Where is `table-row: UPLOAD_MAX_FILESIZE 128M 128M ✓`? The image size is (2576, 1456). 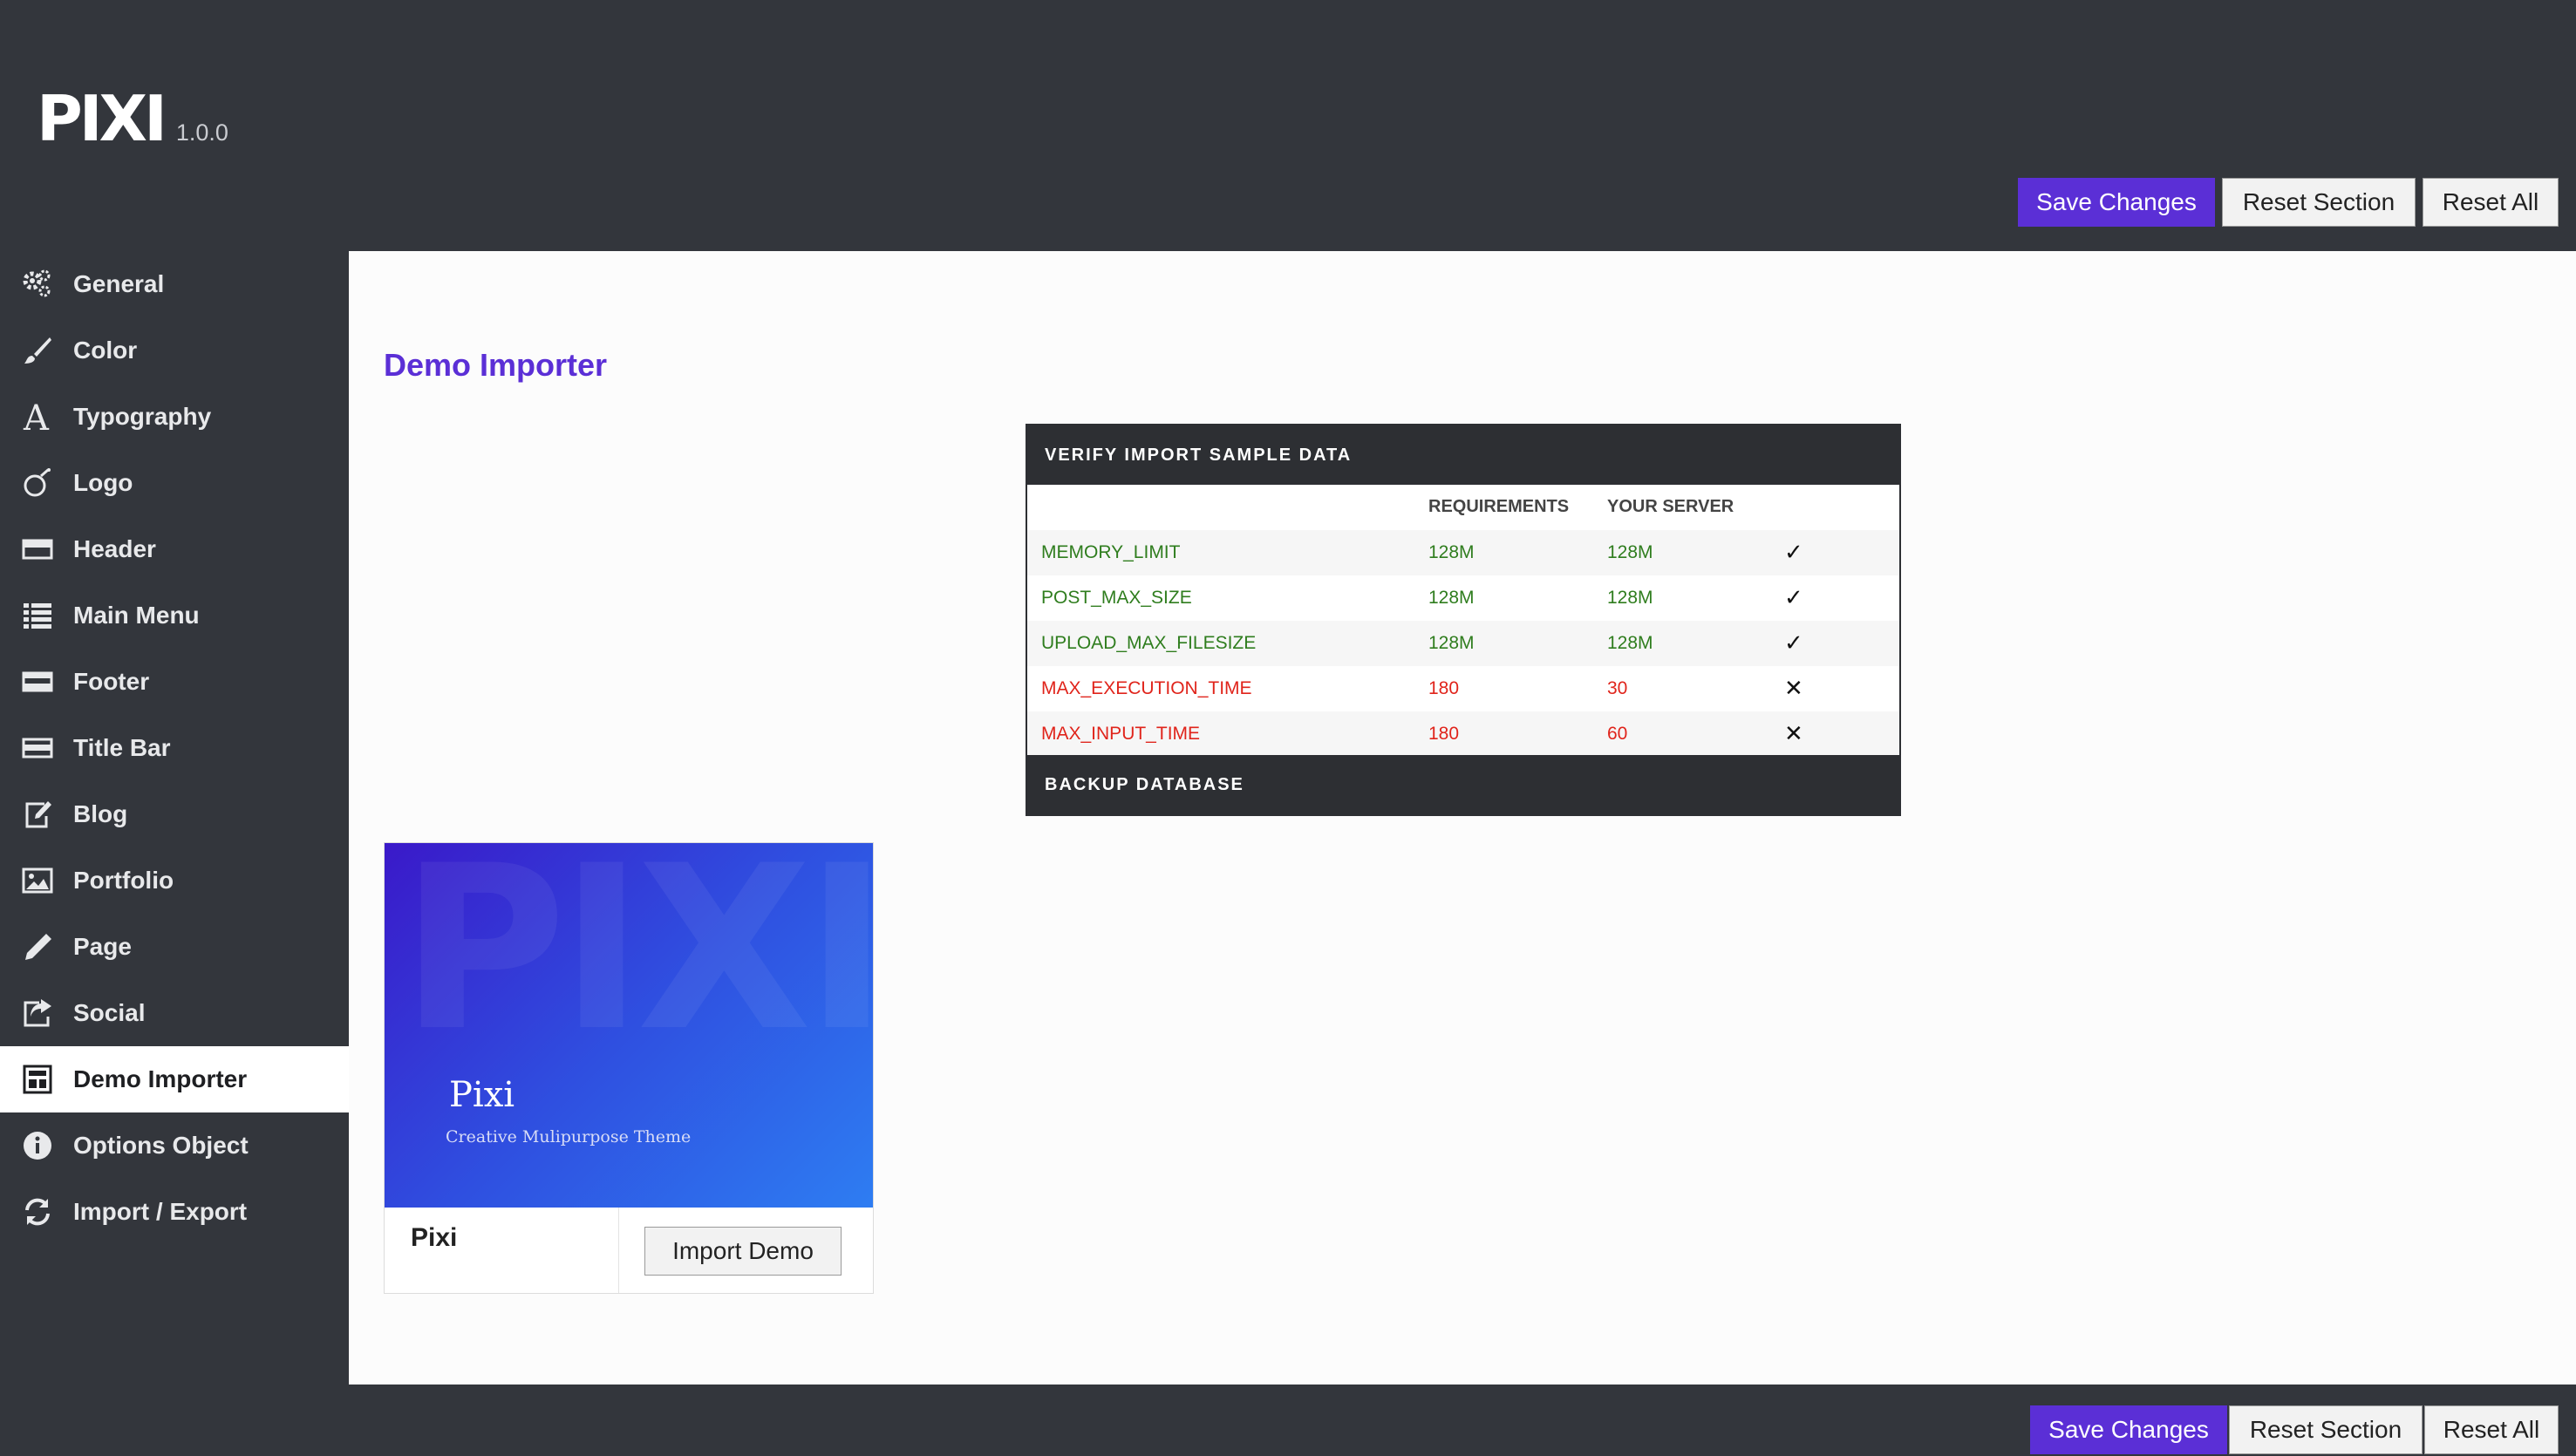 table-row: UPLOAD_MAX_FILESIZE 128M 128M ✓ is located at coordinates (1463, 643).